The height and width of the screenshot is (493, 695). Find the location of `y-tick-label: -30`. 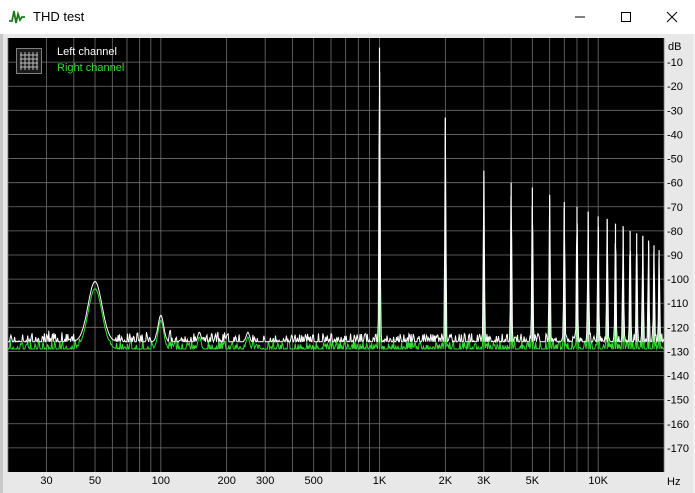

y-tick-label: -30 is located at coordinates (675, 111).